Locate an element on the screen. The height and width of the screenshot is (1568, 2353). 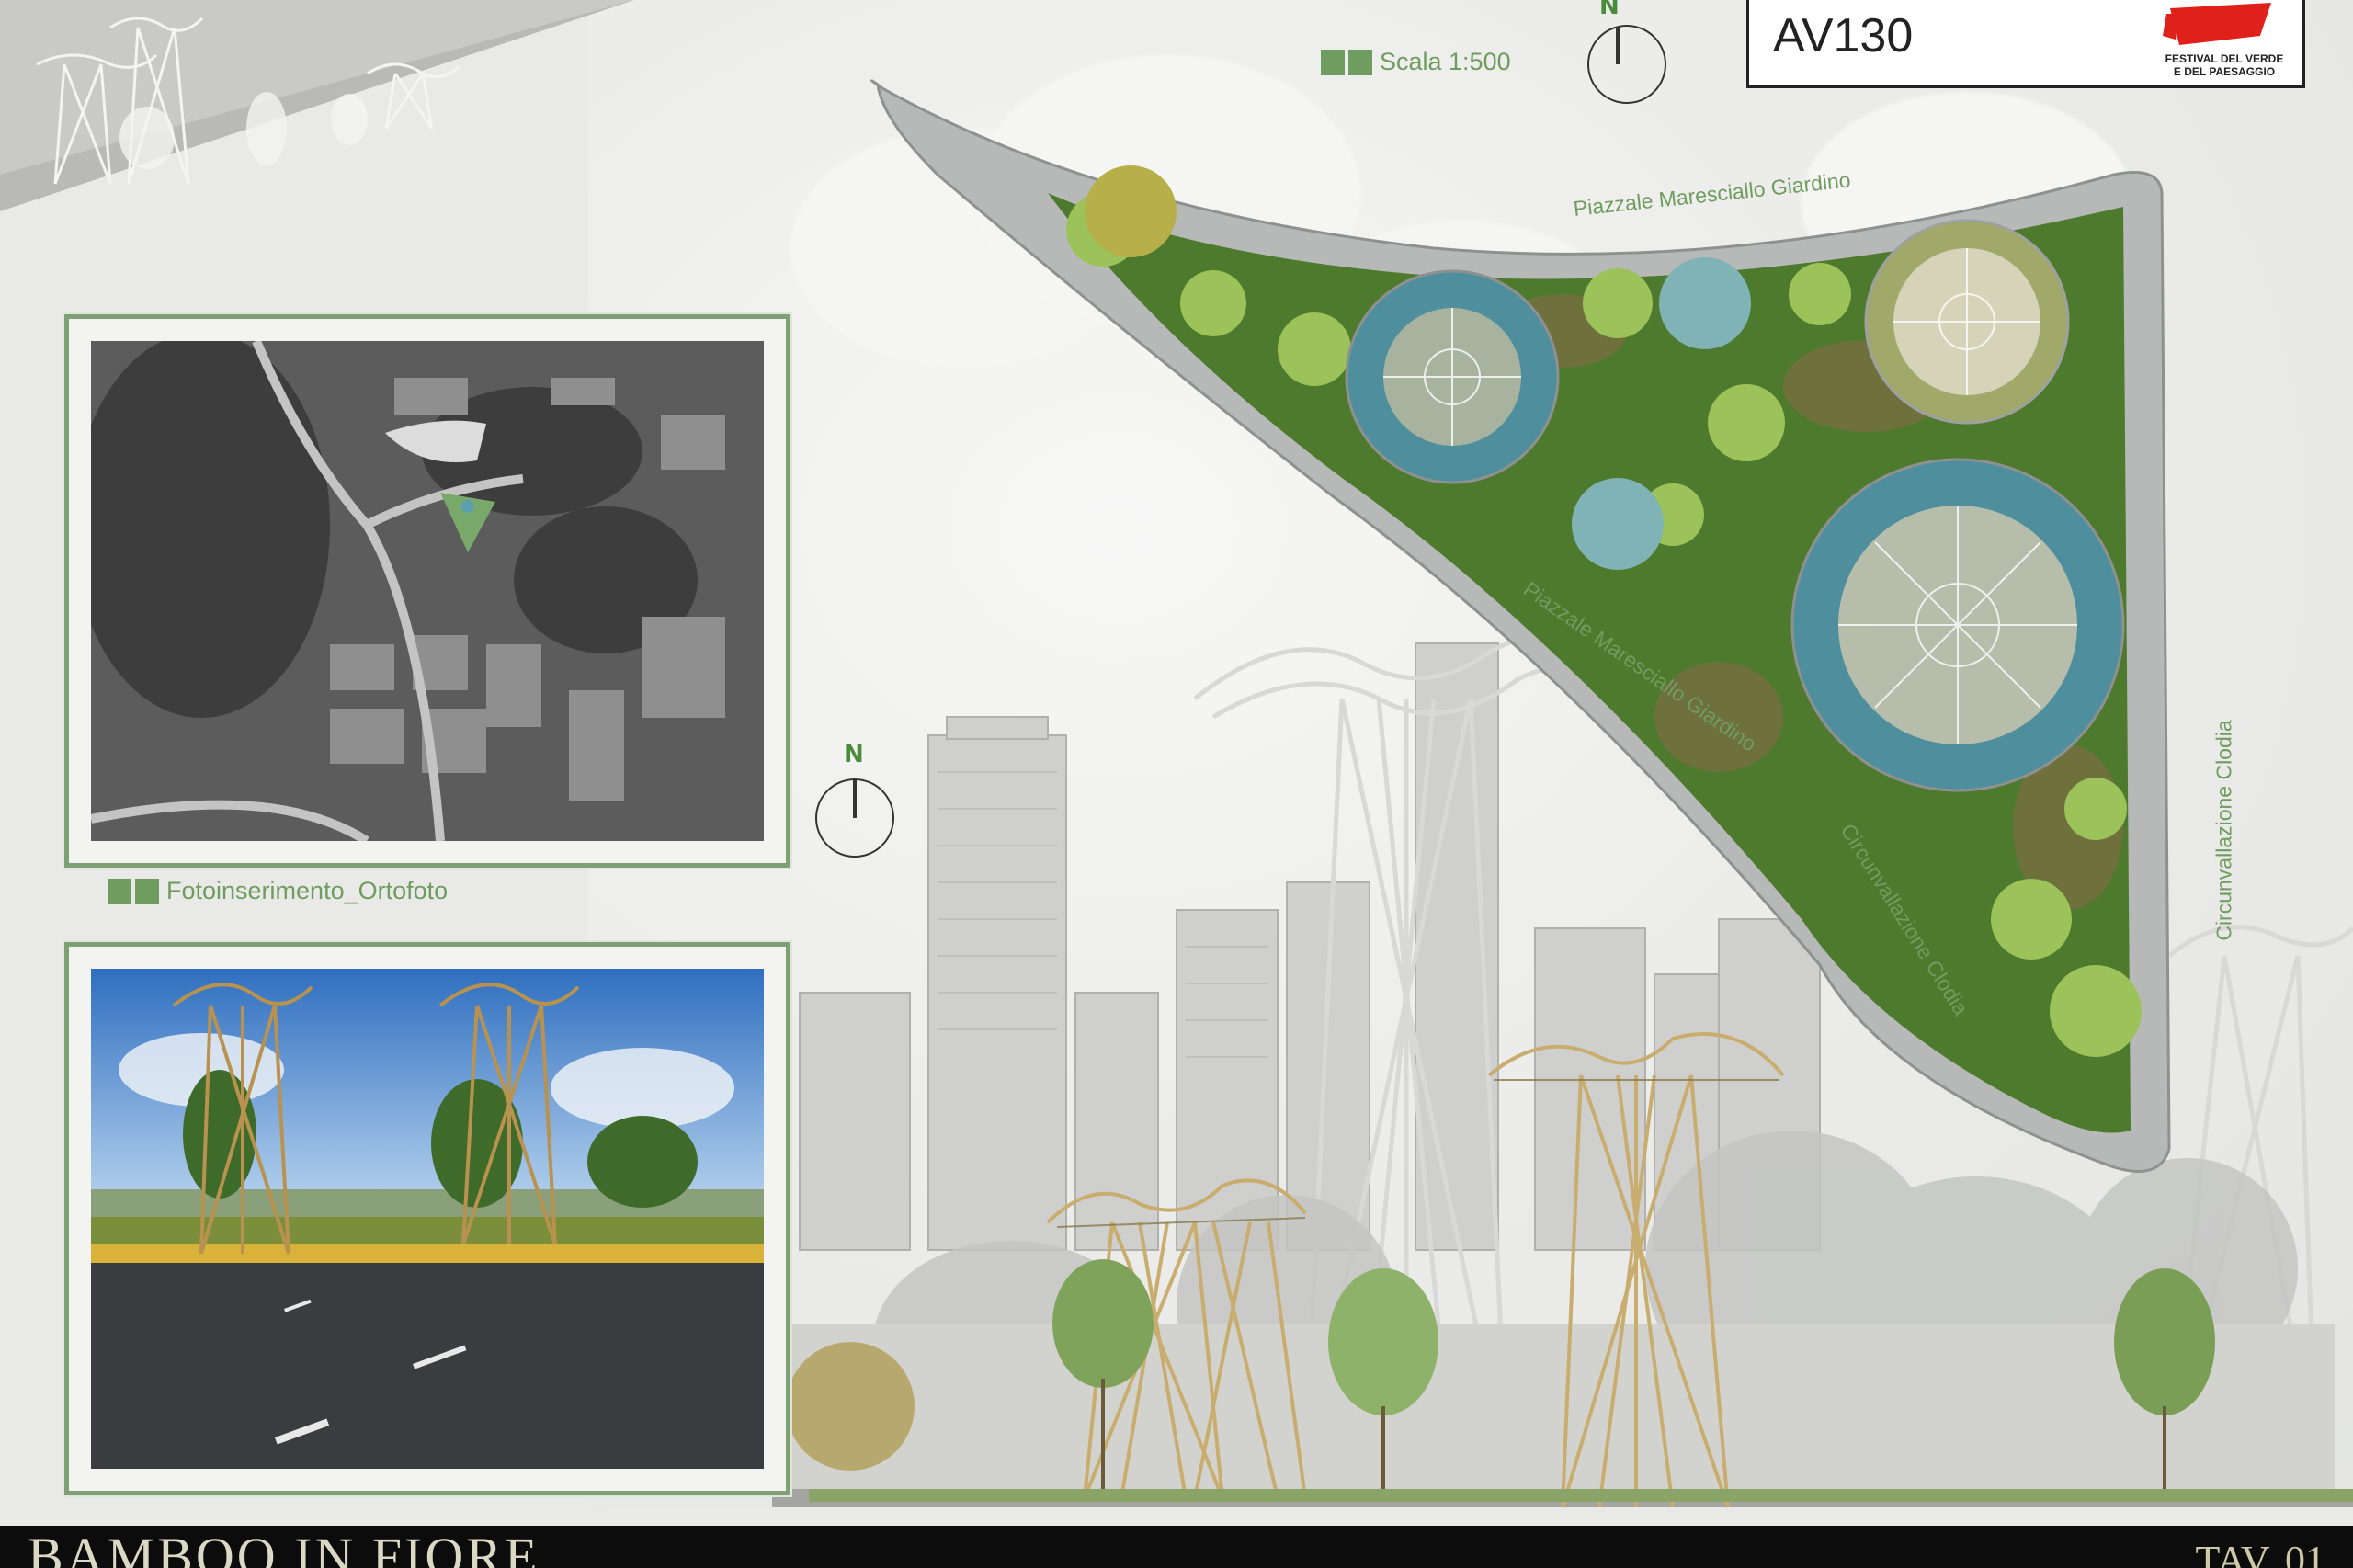
festival-line-1: FESTIVAL DEL VERDE is located at coordinates (2224, 58).